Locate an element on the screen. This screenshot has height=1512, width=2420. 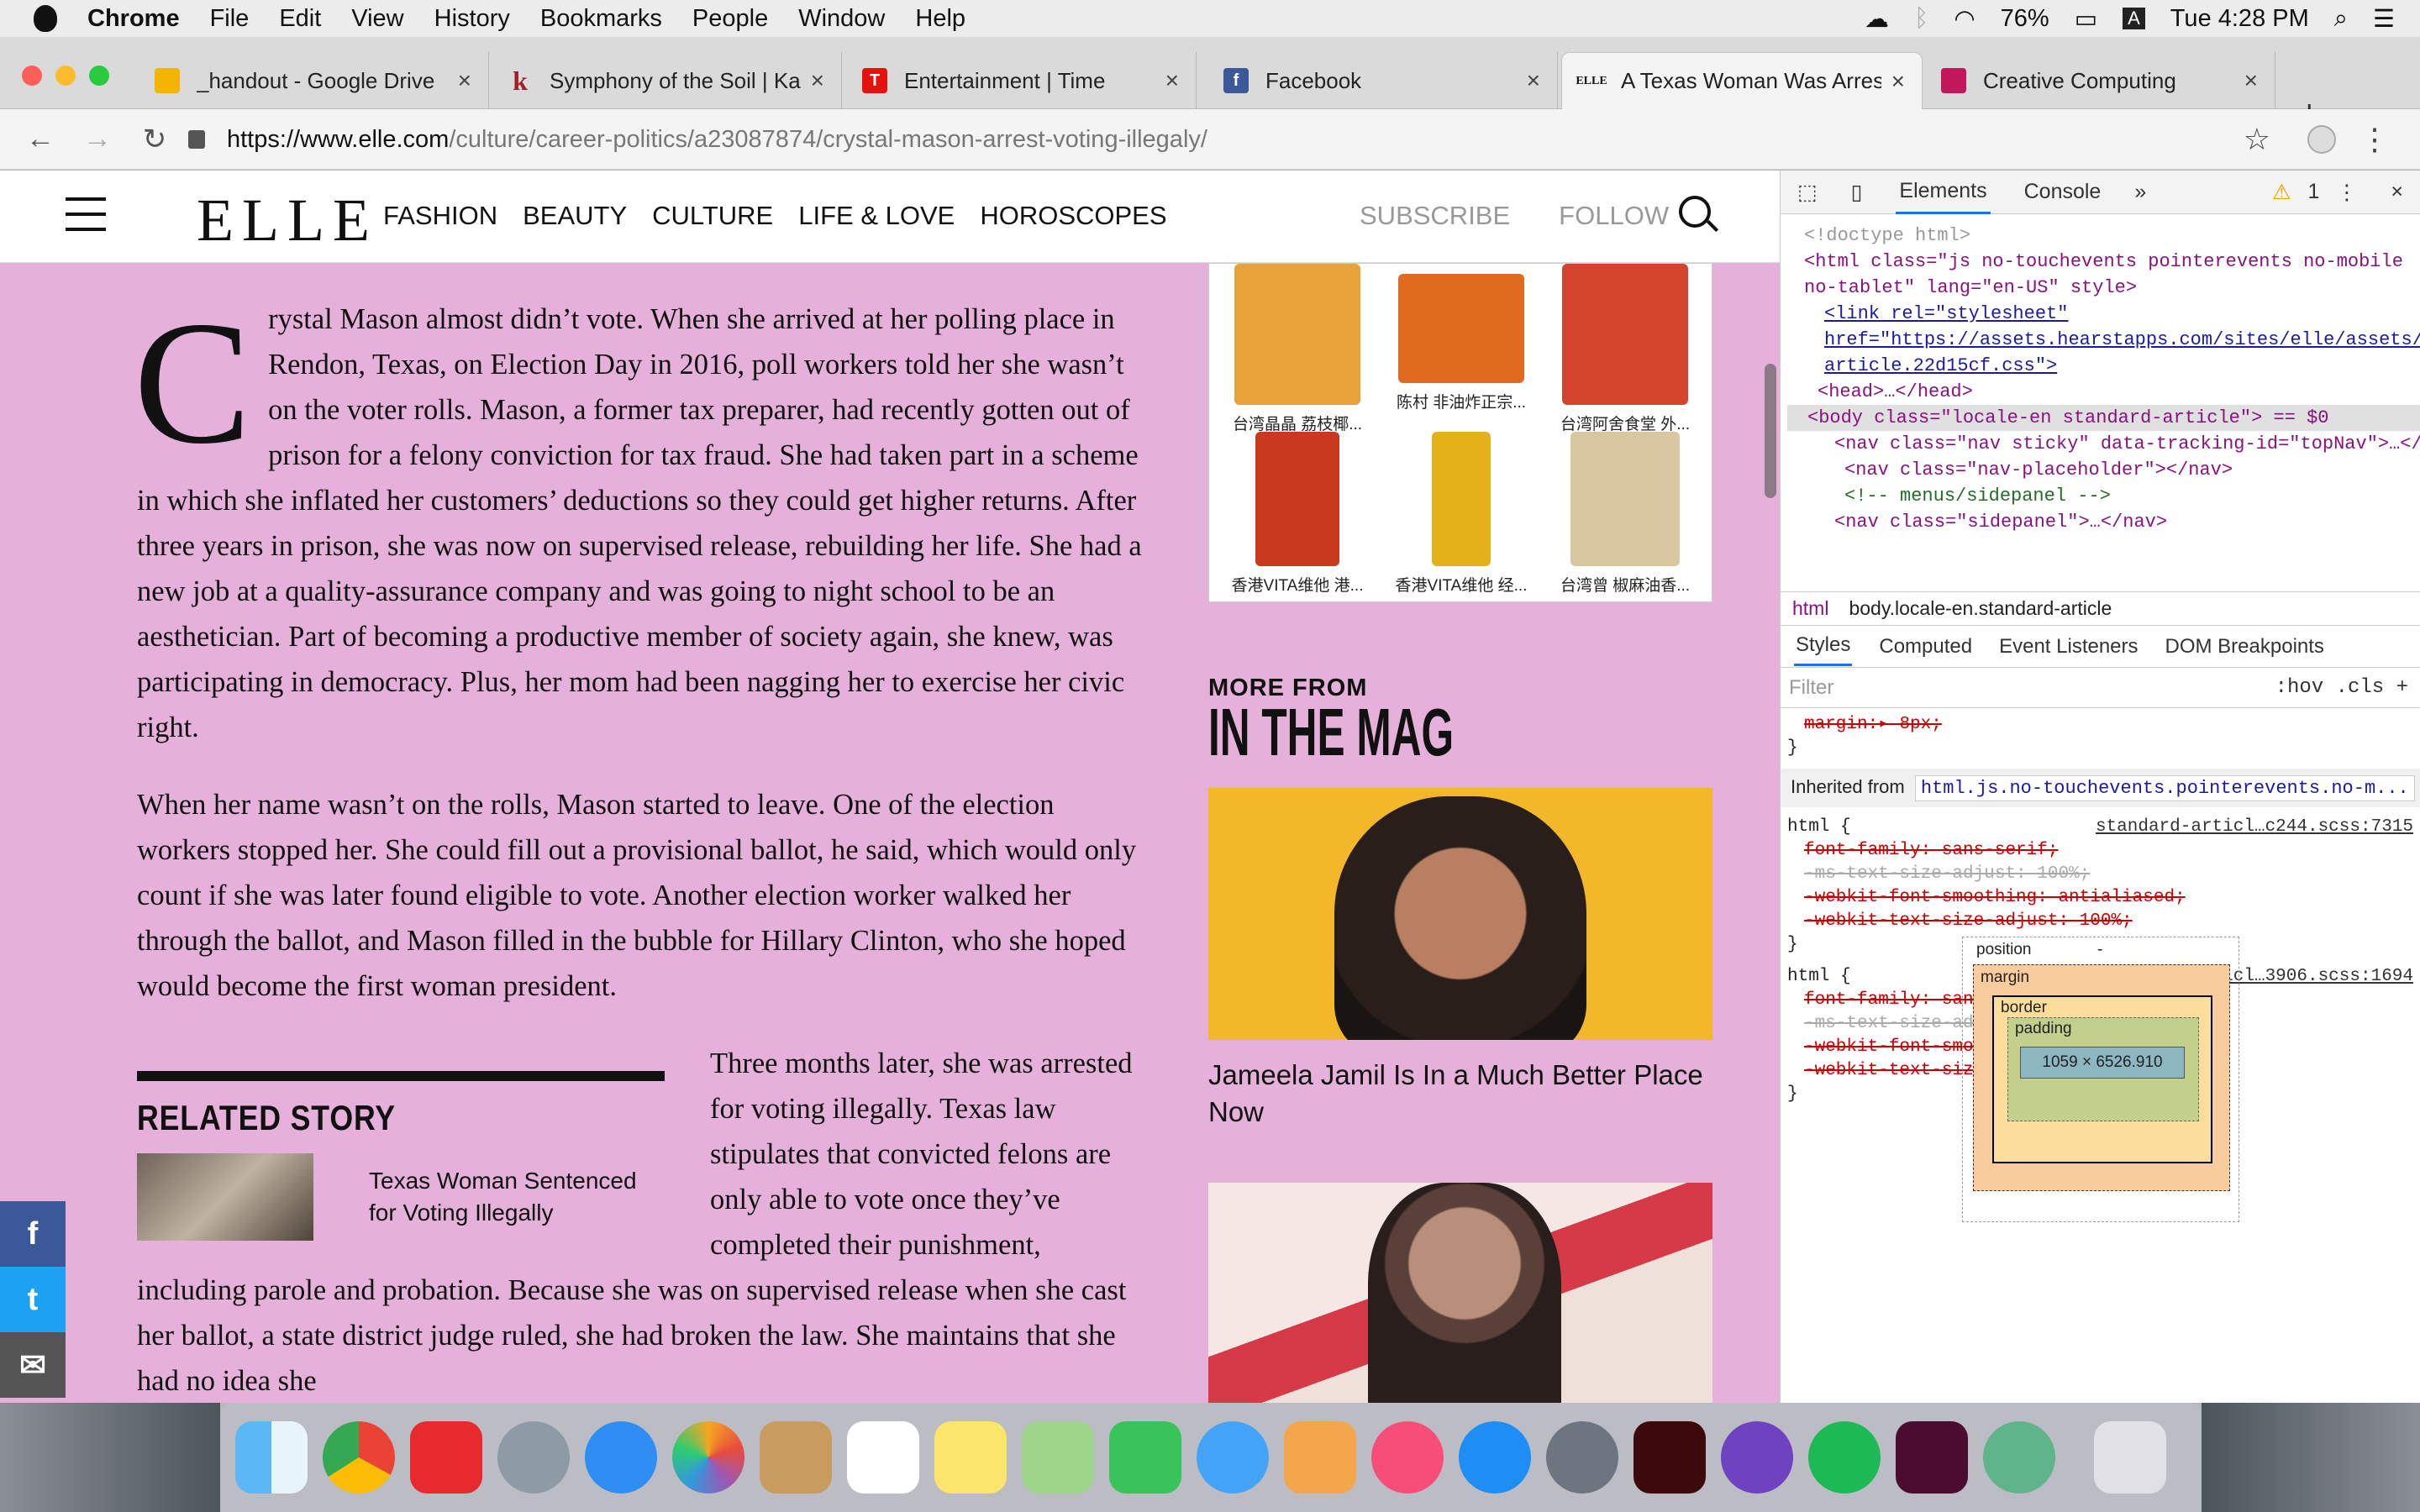
email-share-icon: ✉ is located at coordinates (33, 1365).